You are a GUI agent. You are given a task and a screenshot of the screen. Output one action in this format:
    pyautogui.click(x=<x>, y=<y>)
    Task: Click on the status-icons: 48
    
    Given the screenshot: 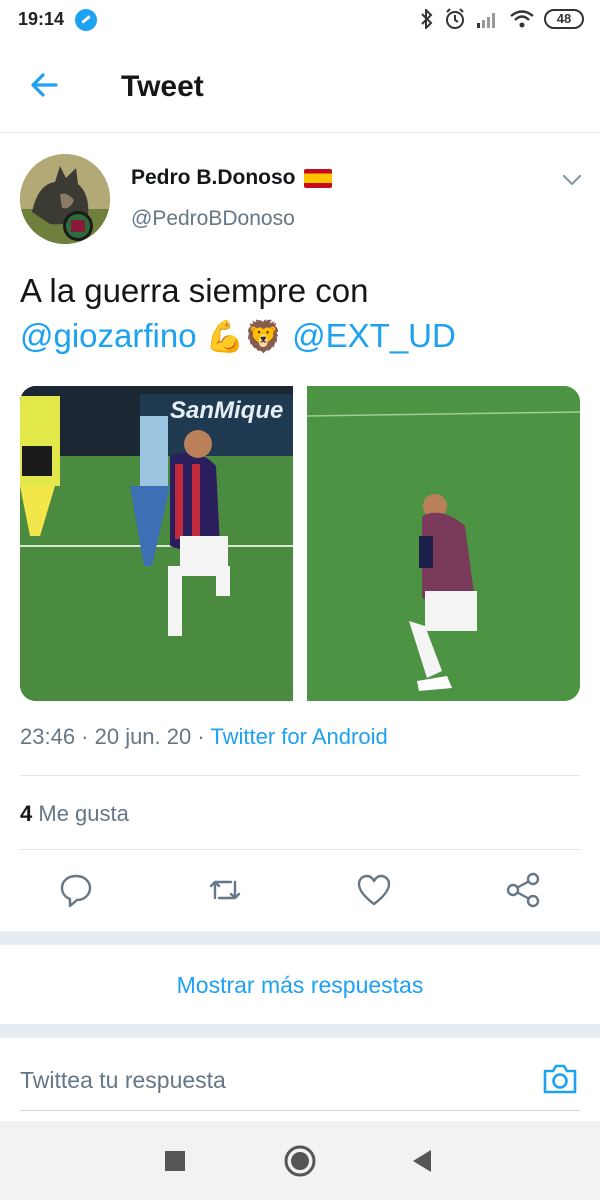 What is the action you would take?
    pyautogui.click(x=502, y=19)
    